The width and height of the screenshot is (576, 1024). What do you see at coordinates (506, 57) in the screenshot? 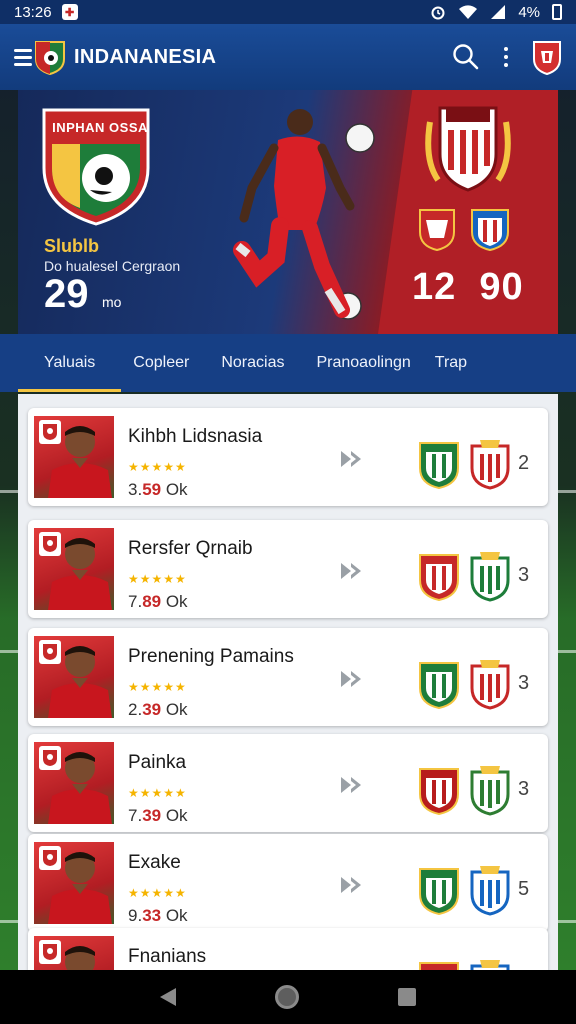
I see `more-options-icon` at bounding box center [506, 57].